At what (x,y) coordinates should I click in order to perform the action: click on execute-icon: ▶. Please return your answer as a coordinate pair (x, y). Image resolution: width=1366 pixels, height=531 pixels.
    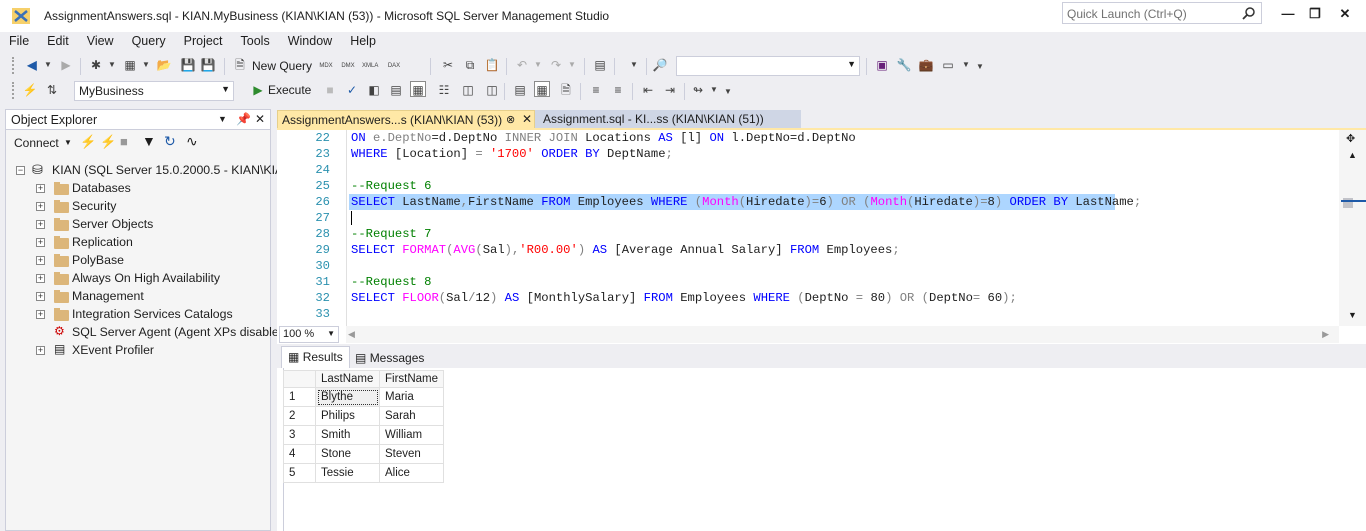
    Looking at the image, I should click on (258, 90).